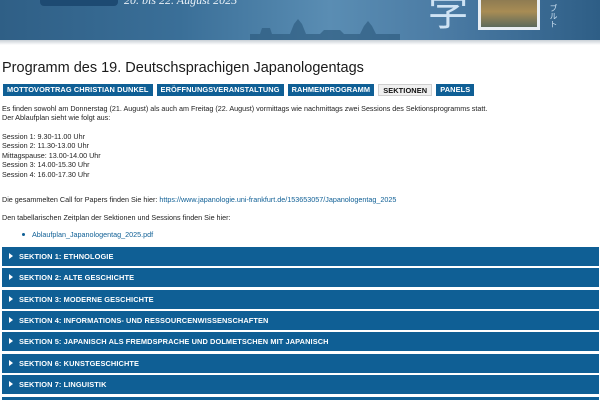 The width and height of the screenshot is (600, 400). What do you see at coordinates (77, 277) in the screenshot?
I see `section-label: SEKTION 2: ALTE GESCHICHTE` at bounding box center [77, 277].